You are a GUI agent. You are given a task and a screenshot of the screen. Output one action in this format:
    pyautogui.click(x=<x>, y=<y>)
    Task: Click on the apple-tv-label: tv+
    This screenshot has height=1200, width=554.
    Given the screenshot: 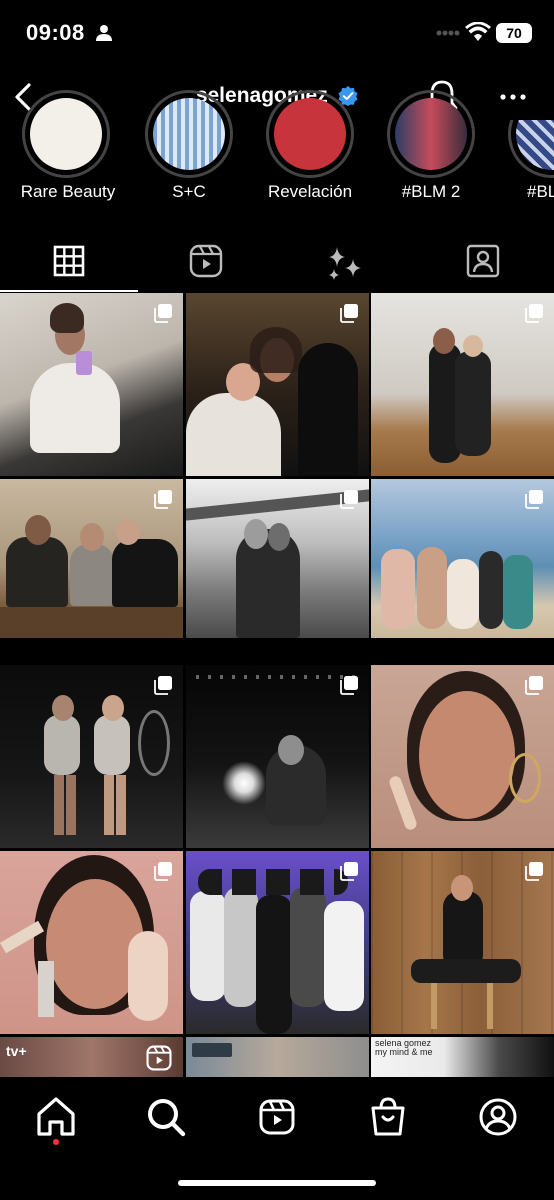 What is the action you would take?
    pyautogui.click(x=16, y=1051)
    